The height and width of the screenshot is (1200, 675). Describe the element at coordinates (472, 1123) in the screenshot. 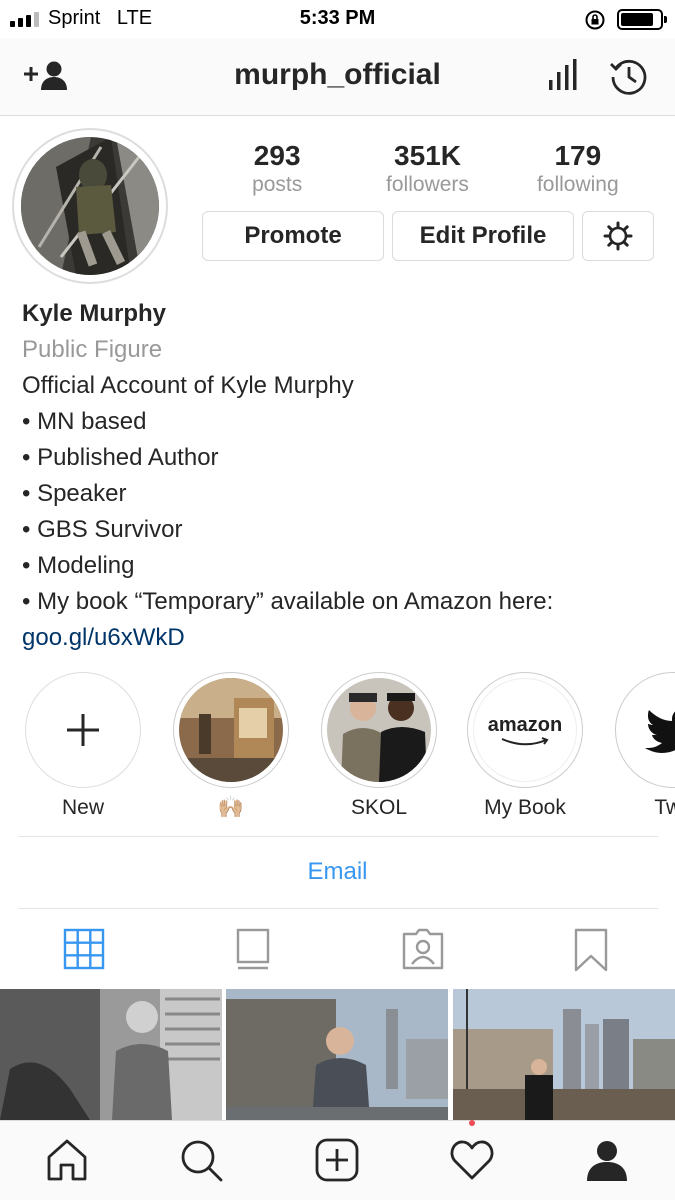

I see `notification-dot` at that location.